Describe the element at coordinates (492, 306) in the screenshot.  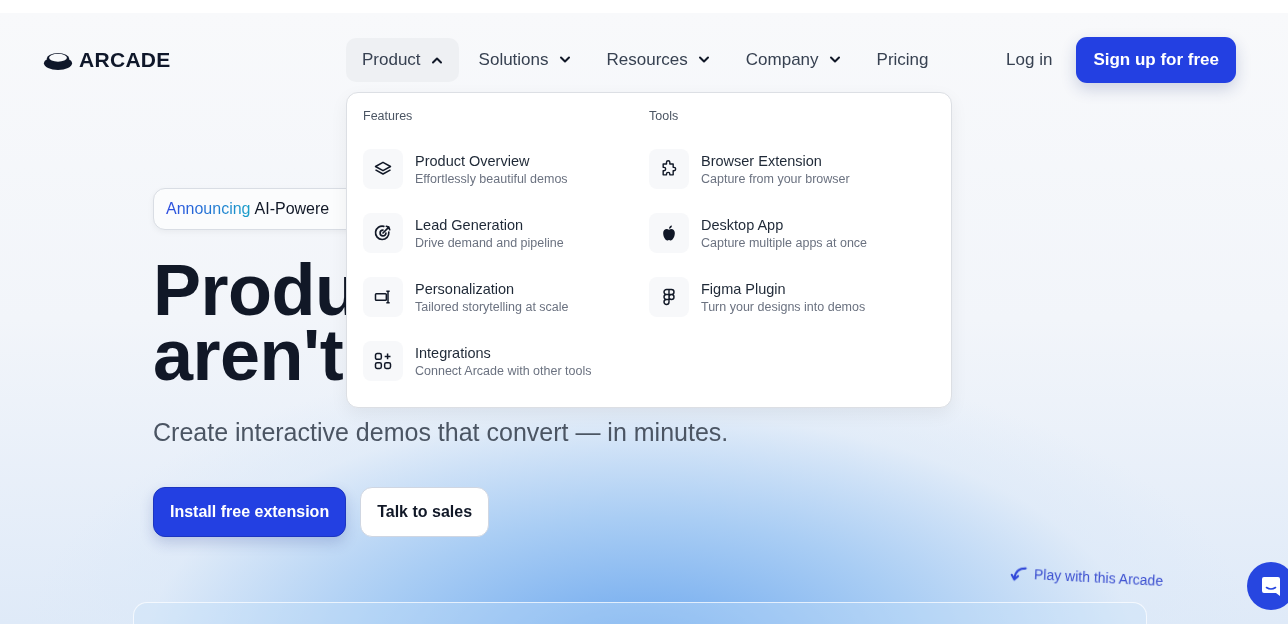
I see `menu-item-description: Tailored storytelling at scale` at that location.